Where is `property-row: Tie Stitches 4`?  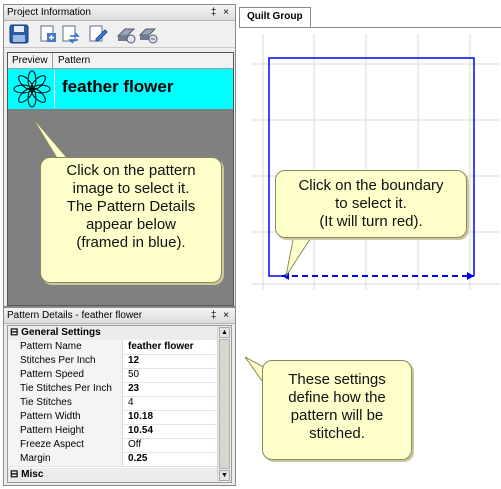
property-row: Tie Stitches 4 is located at coordinates (112, 403).